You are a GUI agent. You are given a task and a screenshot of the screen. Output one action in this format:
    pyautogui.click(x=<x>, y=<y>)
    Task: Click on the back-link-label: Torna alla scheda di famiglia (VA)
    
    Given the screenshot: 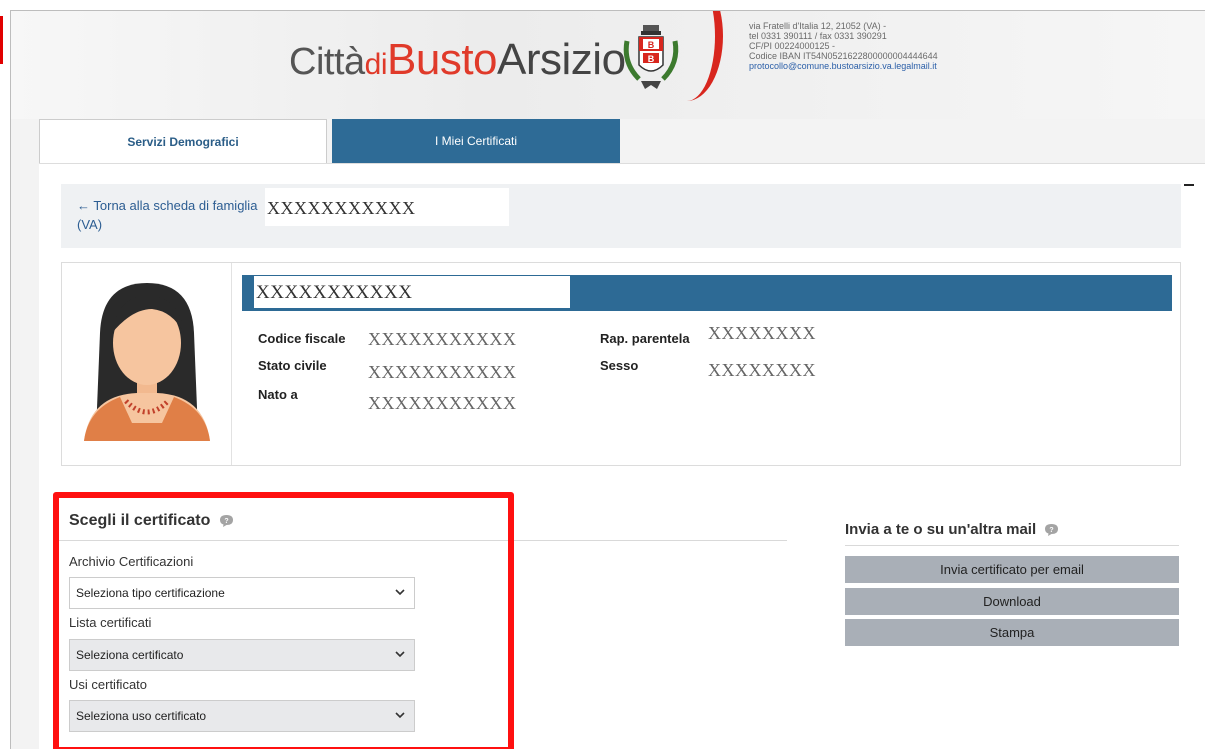 What is the action you would take?
    pyautogui.click(x=167, y=215)
    